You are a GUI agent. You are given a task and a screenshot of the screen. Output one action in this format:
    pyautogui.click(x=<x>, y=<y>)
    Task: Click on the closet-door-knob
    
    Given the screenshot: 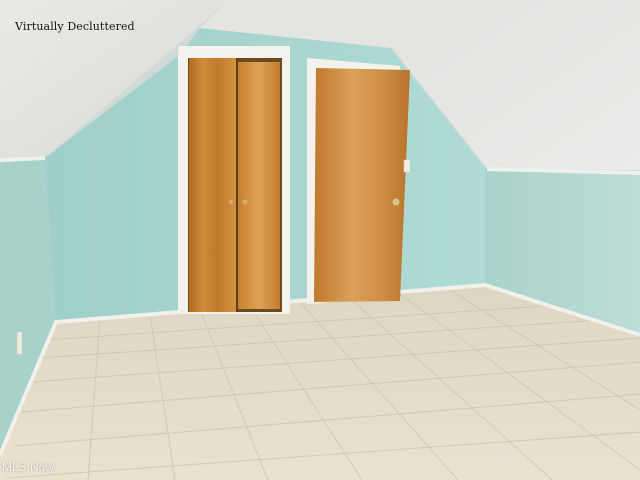 What is the action you would take?
    pyautogui.click(x=245, y=202)
    